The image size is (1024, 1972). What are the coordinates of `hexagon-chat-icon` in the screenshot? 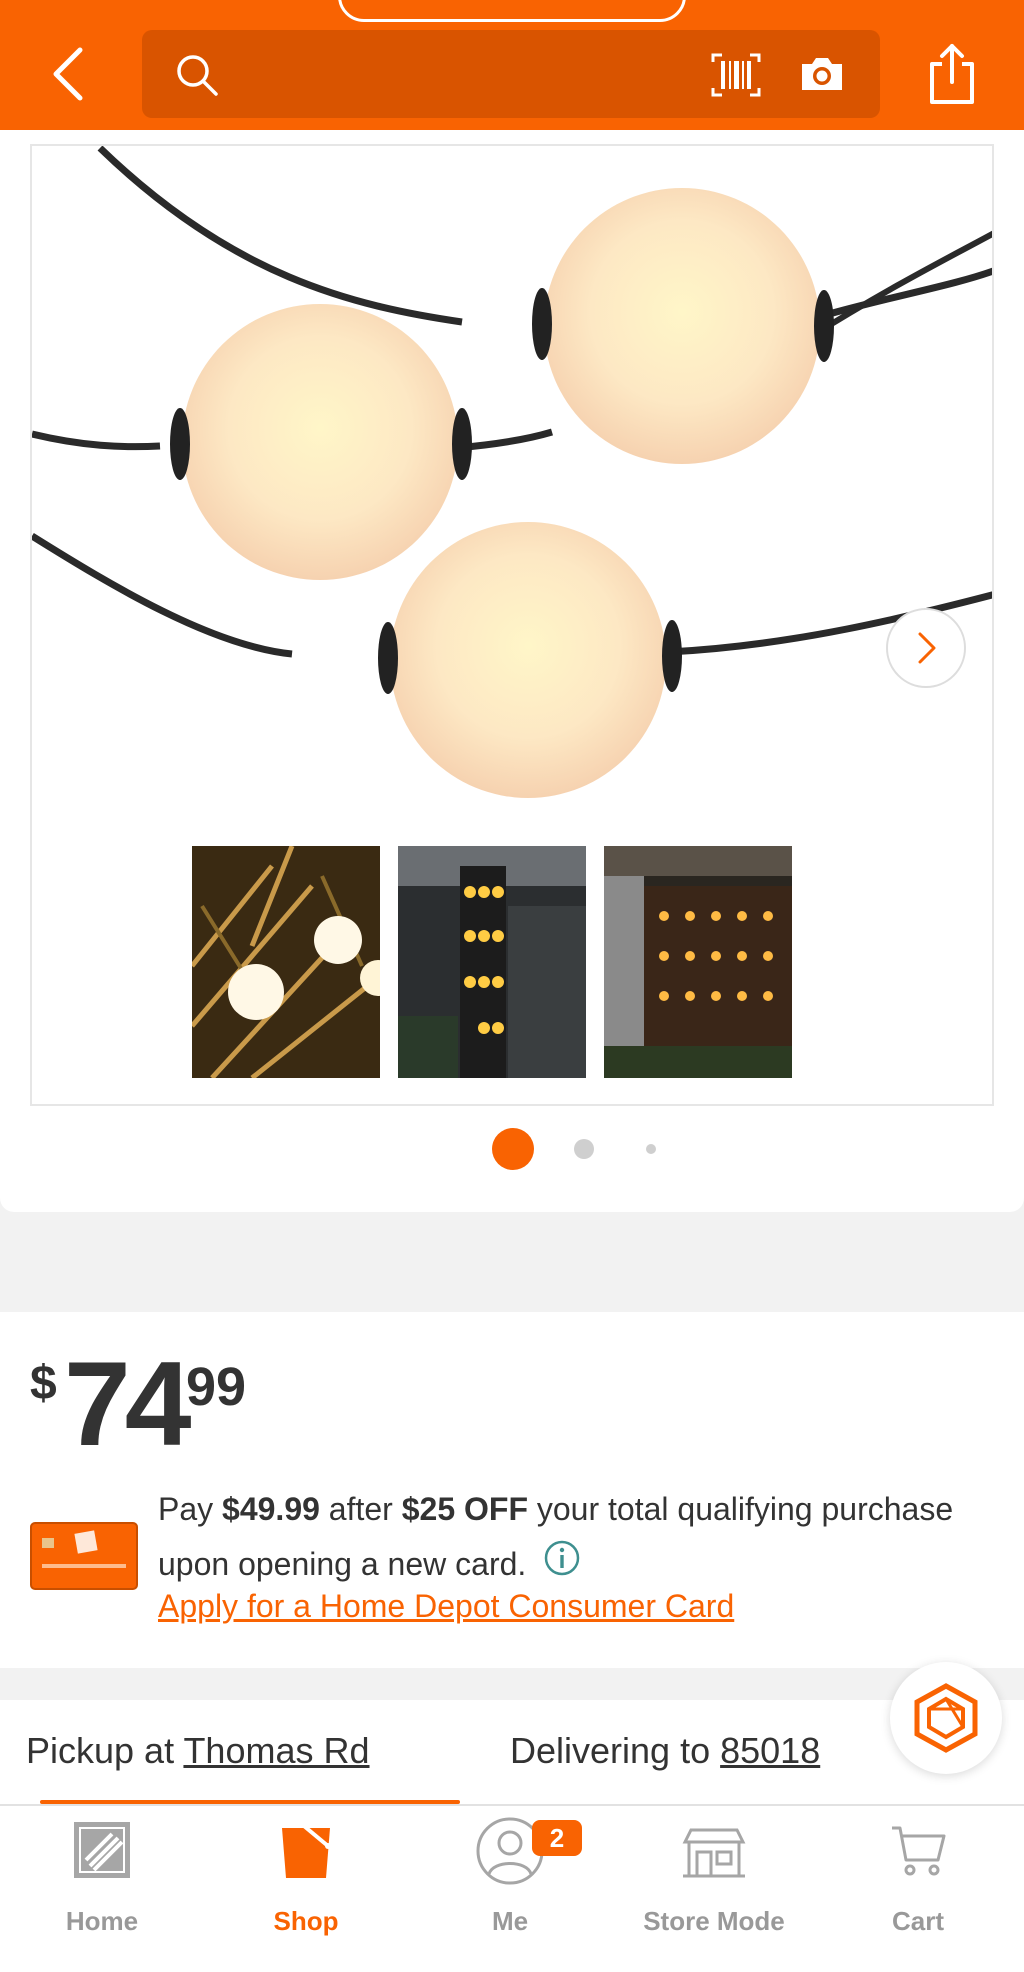 It's located at (946, 1718).